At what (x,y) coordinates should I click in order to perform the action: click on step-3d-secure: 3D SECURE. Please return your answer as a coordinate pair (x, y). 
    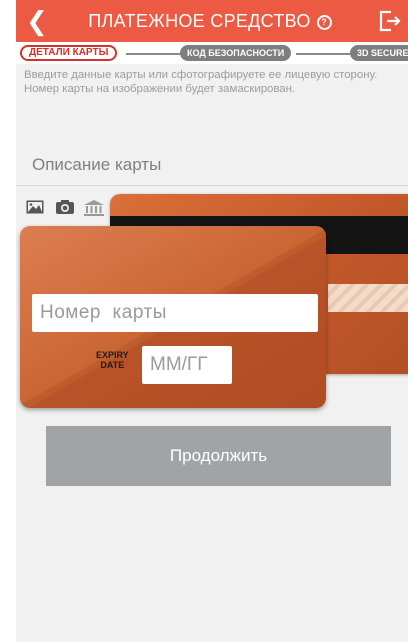
    Looking at the image, I should click on (379, 53).